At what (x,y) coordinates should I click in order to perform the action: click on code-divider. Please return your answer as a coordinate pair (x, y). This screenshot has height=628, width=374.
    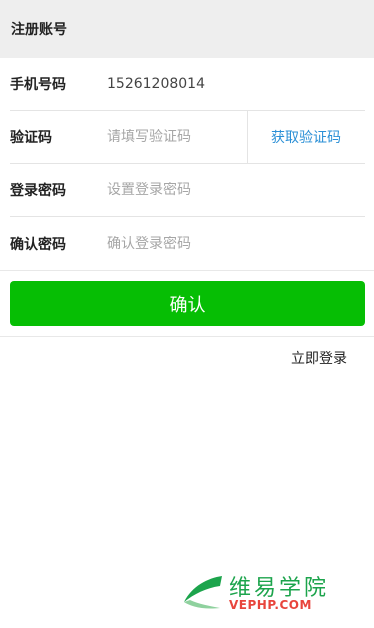
    Looking at the image, I should click on (247, 137).